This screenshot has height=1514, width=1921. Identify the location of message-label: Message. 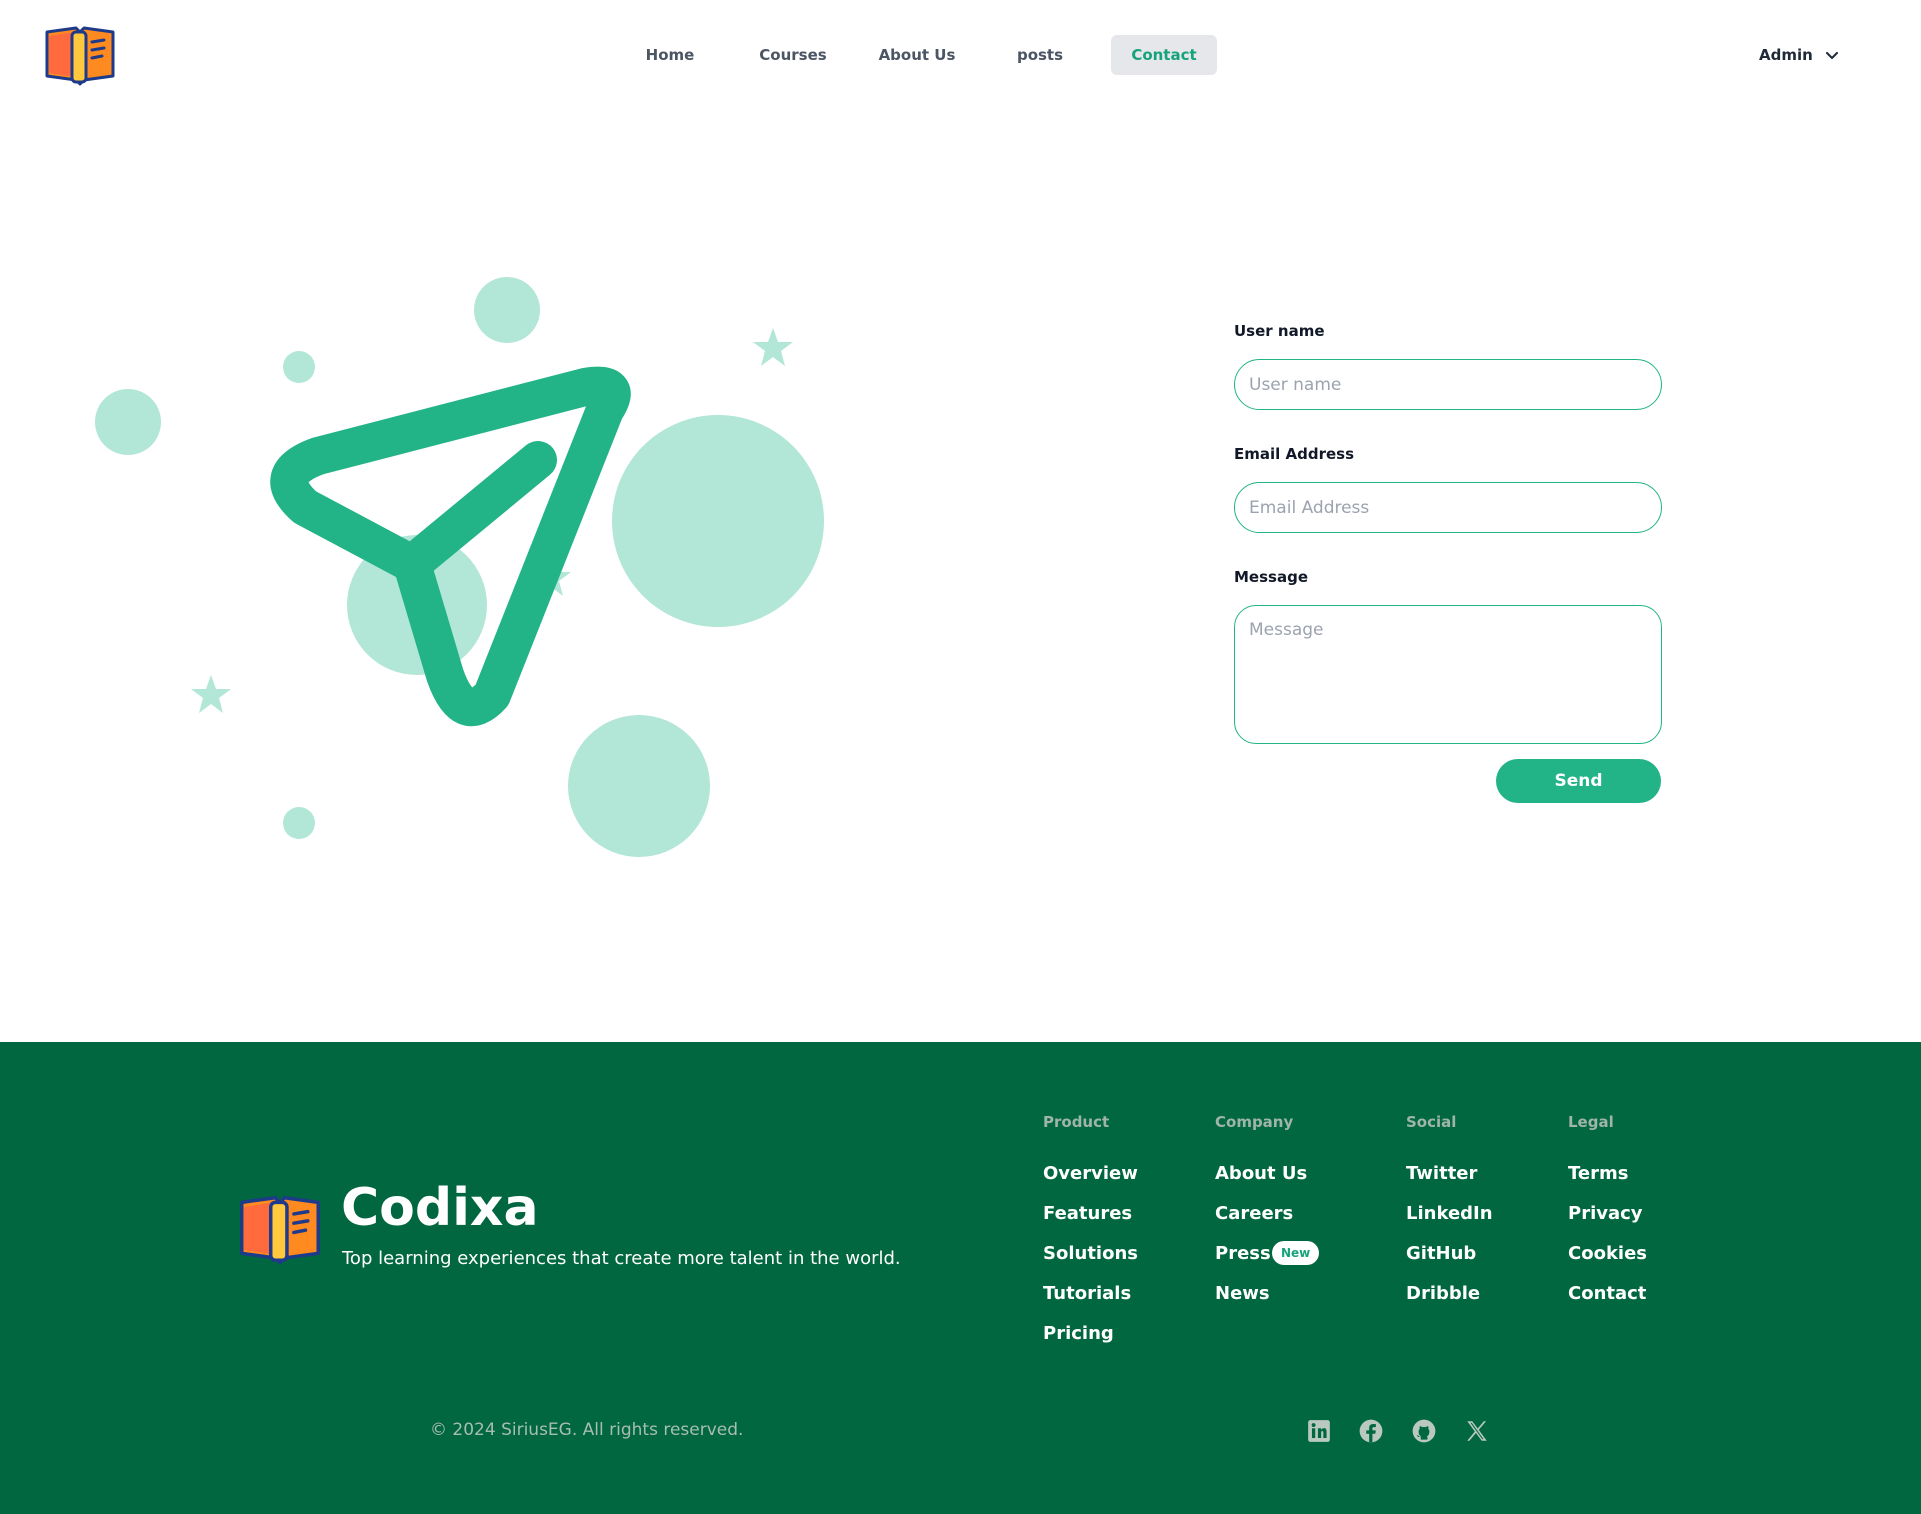
(1271, 577).